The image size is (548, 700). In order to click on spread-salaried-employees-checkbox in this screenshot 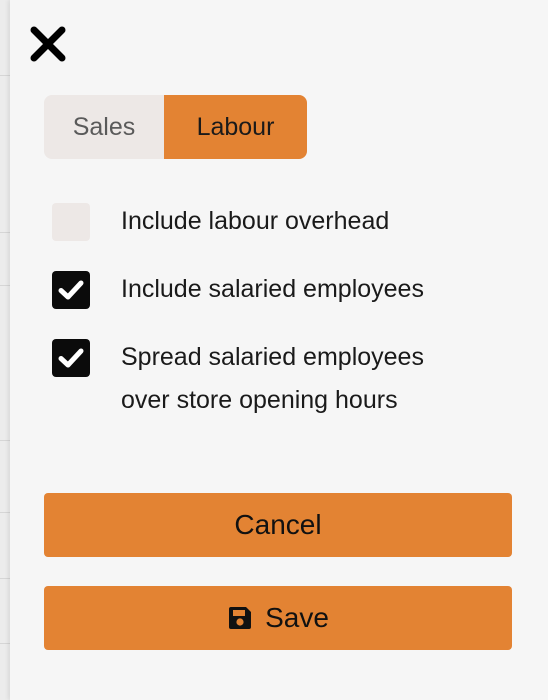, I will do `click(71, 358)`.